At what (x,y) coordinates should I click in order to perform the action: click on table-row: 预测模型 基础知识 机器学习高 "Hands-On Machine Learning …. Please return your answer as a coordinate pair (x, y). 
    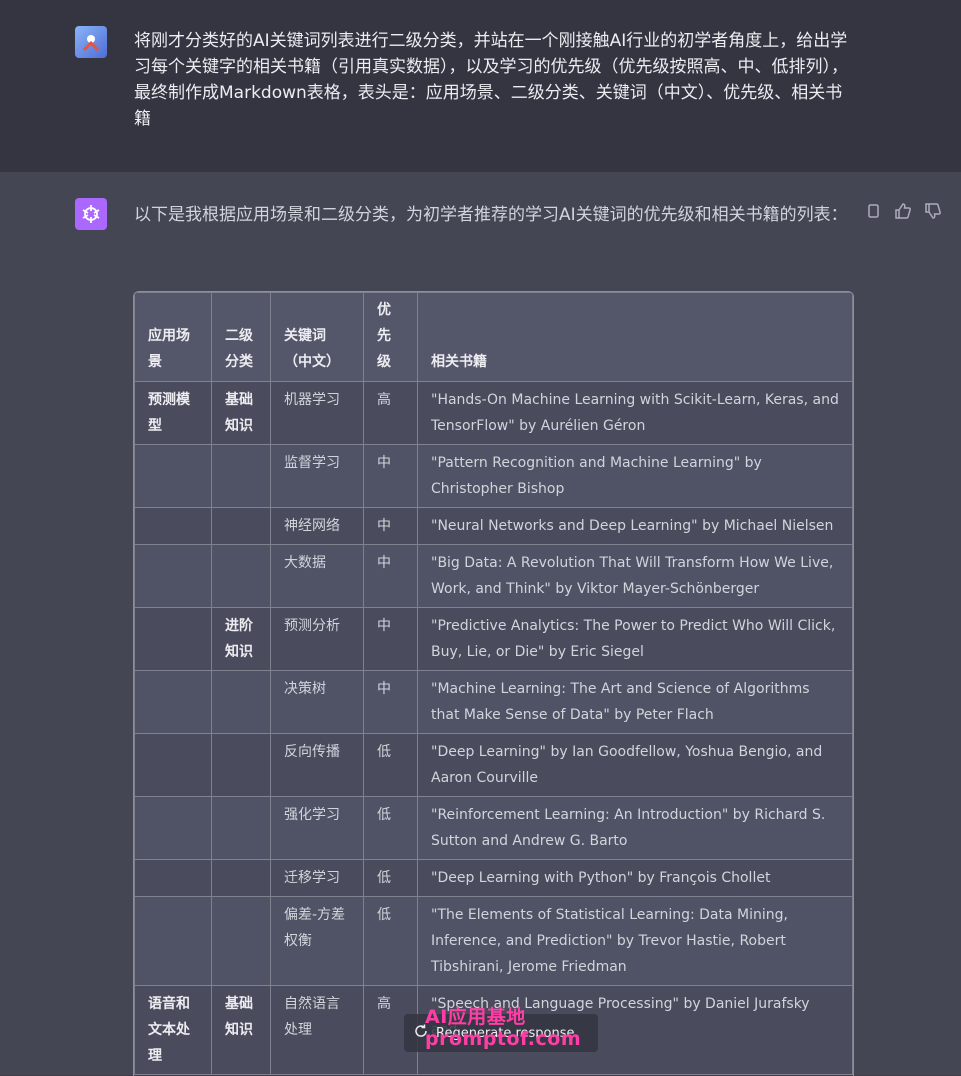
    Looking at the image, I should click on (493, 413).